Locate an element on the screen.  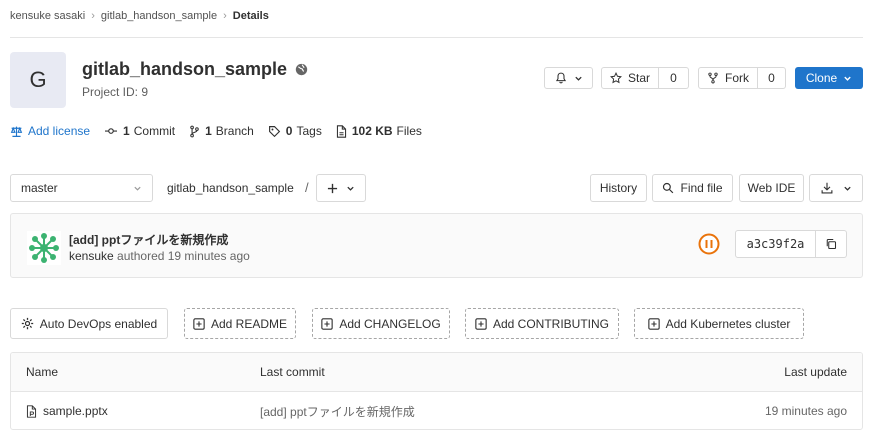
star-label: Star is located at coordinates (638, 78).